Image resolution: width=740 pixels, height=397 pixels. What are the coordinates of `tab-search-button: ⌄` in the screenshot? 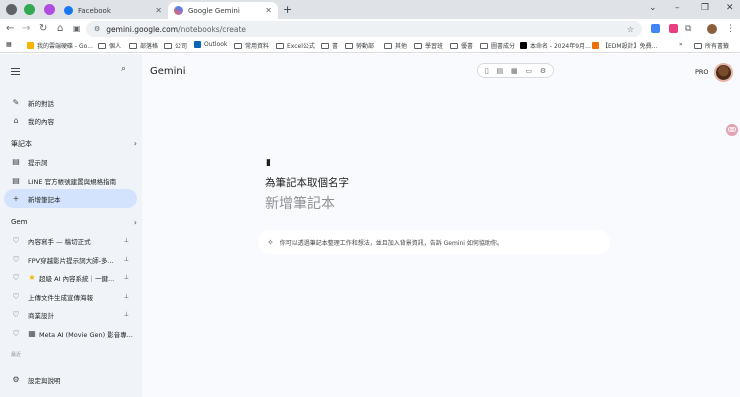 It's located at (653, 8).